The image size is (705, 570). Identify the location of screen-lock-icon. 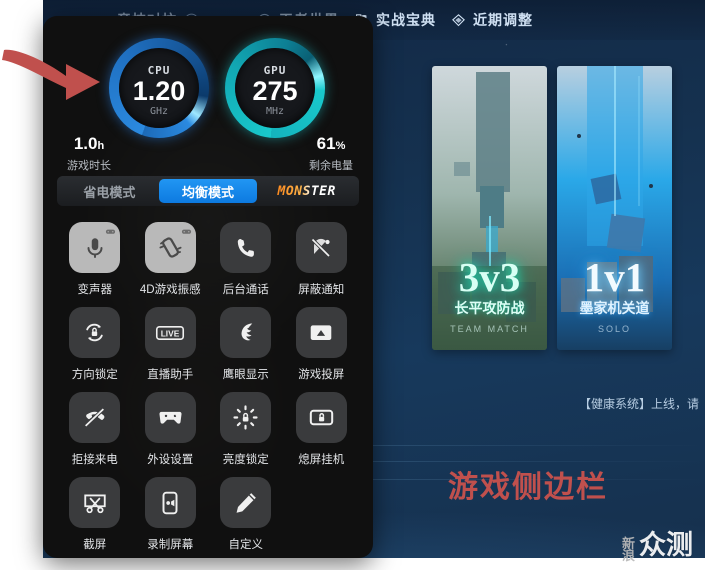
(321, 417).